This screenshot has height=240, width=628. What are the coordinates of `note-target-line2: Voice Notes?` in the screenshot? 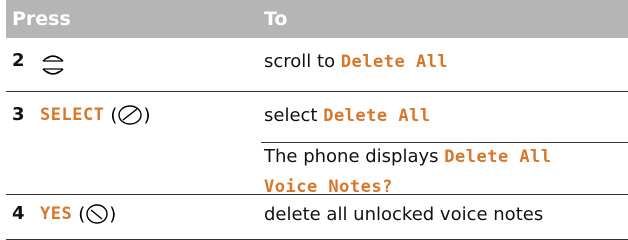 It's located at (328, 187).